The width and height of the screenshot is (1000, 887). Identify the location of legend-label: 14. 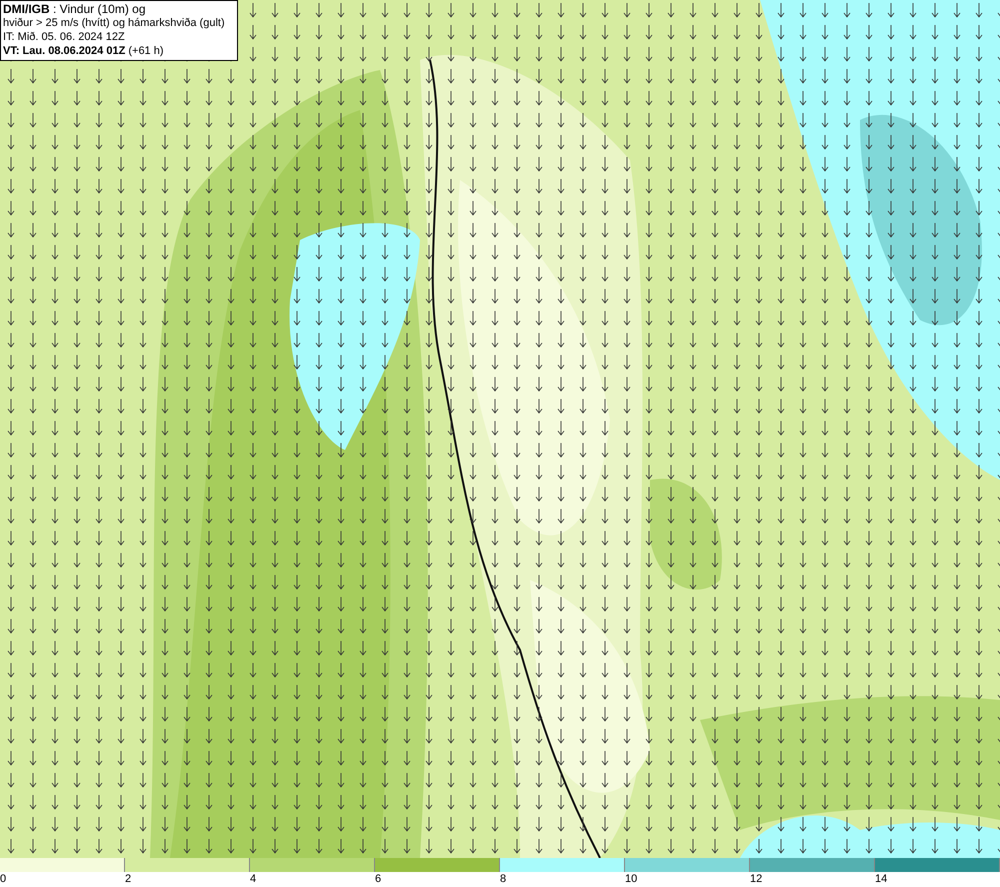
(881, 879).